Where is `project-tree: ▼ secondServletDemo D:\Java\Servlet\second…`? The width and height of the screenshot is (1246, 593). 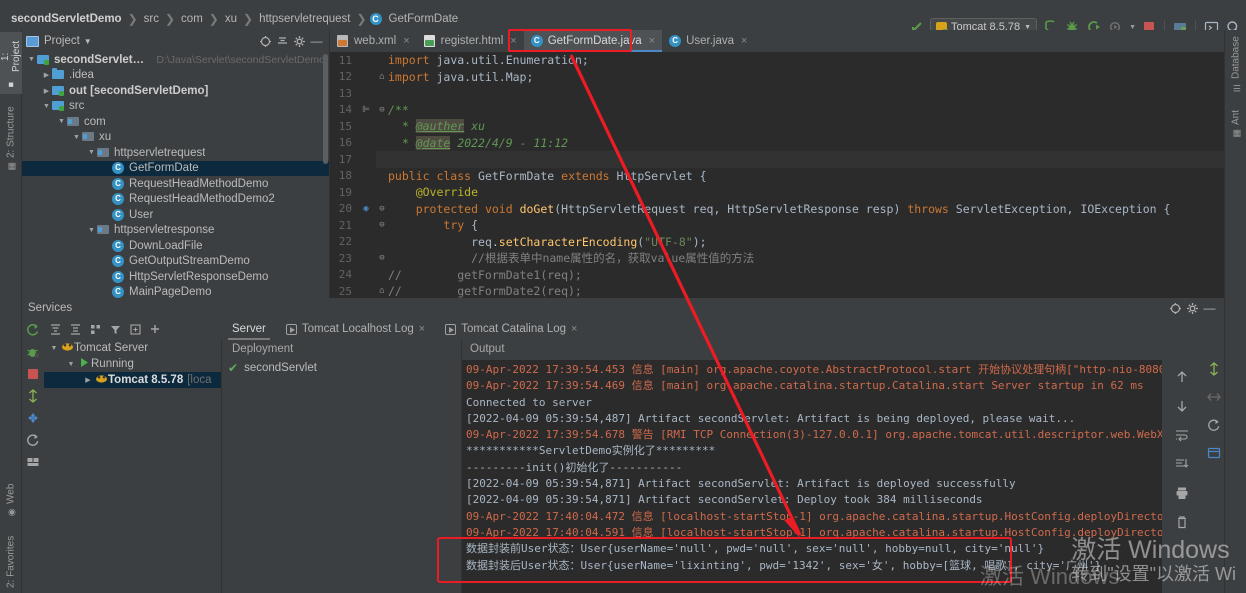
project-tree: ▼ secondServletDemo D:\Java\Servlet\second… is located at coordinates (175, 175).